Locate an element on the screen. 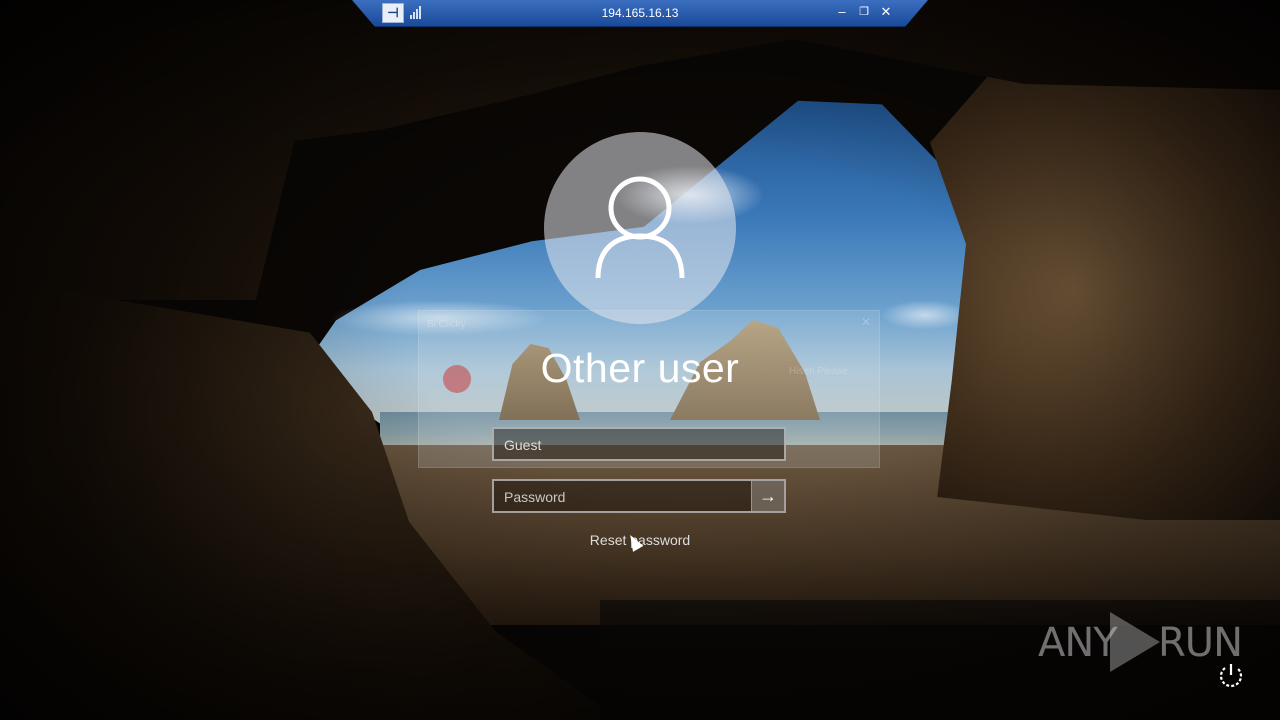 Image resolution: width=1280 pixels, height=720 pixels. dialog-close-icon: ✕ is located at coordinates (865, 322).